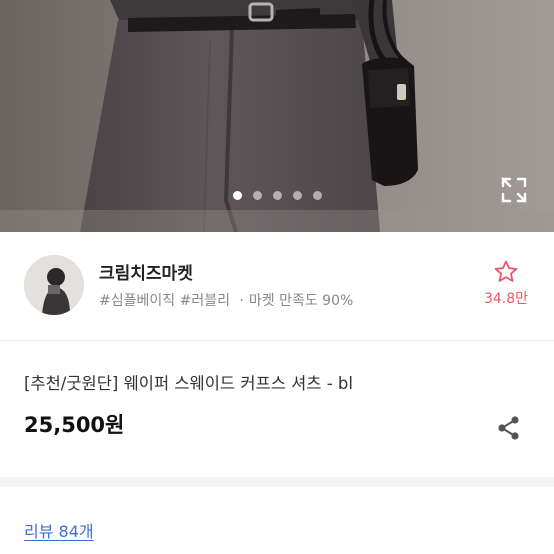  I want to click on shop-avatar, so click(54, 285).